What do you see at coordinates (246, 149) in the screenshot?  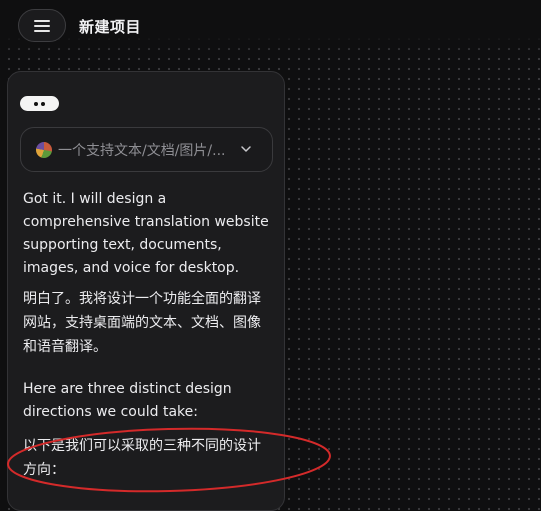 I see `chevron-down-icon` at bounding box center [246, 149].